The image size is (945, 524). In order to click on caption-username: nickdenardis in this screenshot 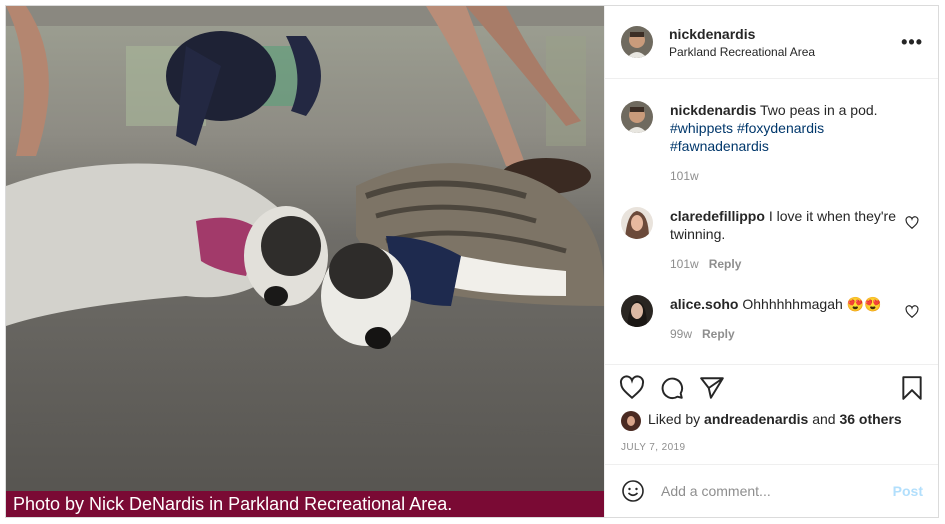, I will do `click(713, 110)`.